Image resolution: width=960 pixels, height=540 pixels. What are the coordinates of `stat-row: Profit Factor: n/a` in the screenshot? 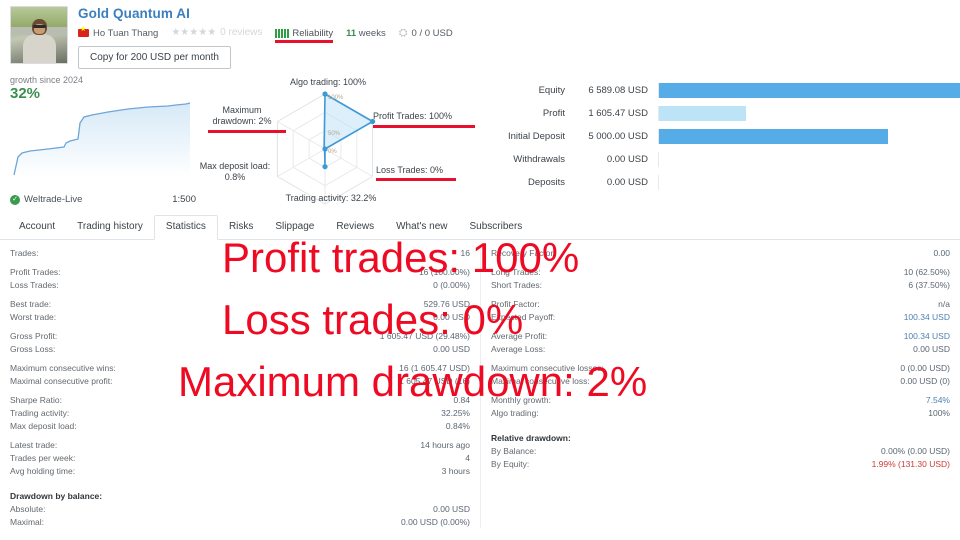 It's located at (720, 303).